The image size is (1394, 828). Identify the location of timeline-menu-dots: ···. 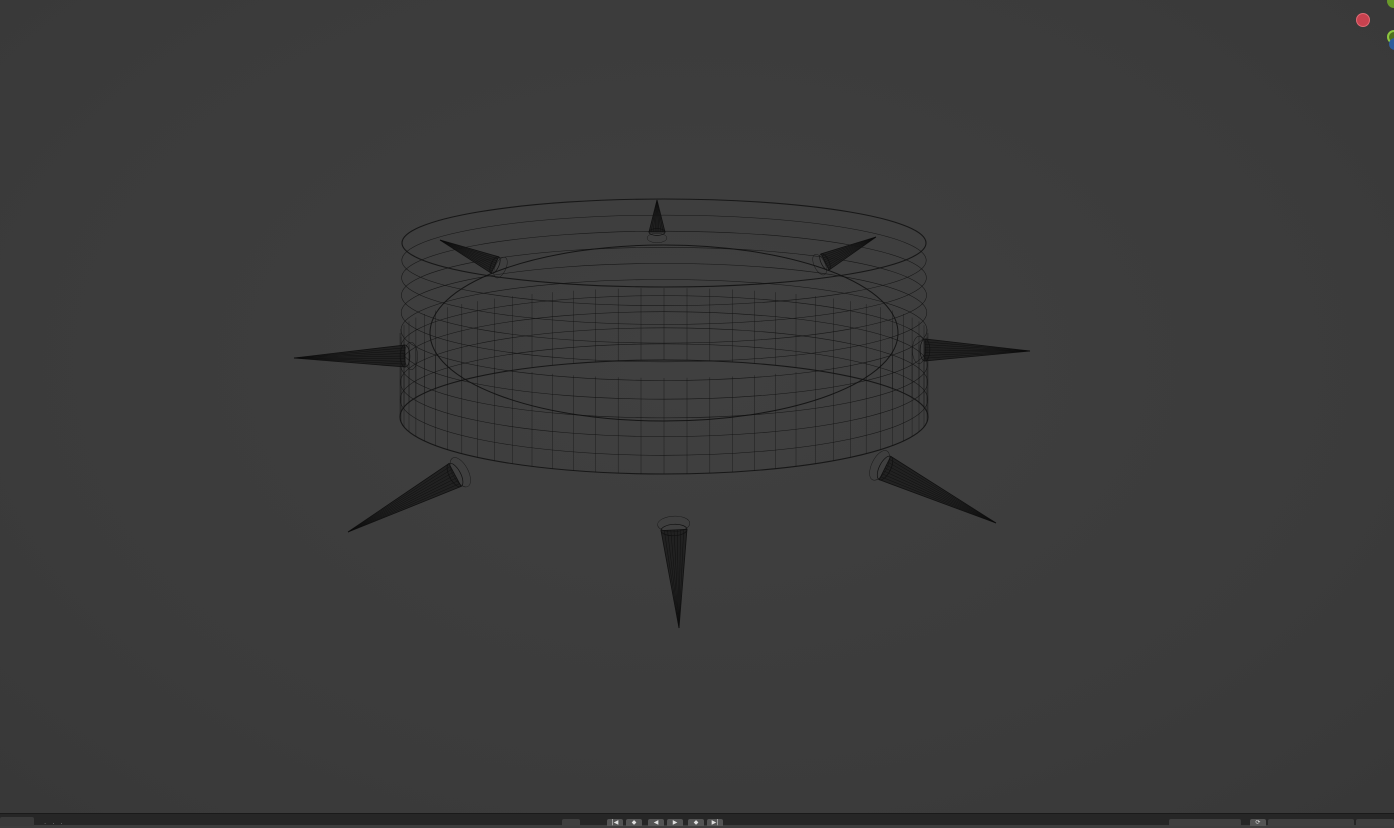
(56, 824).